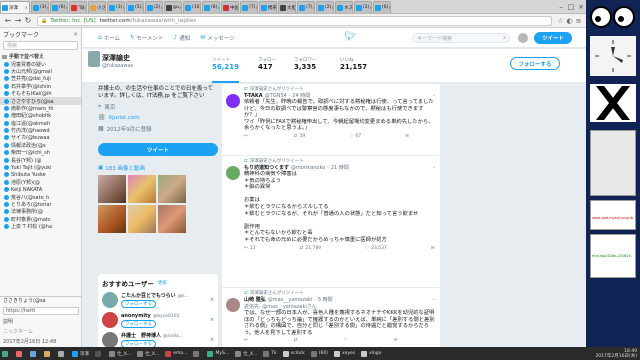 The width and height of the screenshot is (640, 360). Describe the element at coordinates (40, 56) in the screenshot. I see `bookmark-folder: 手動で並べ替え` at that location.